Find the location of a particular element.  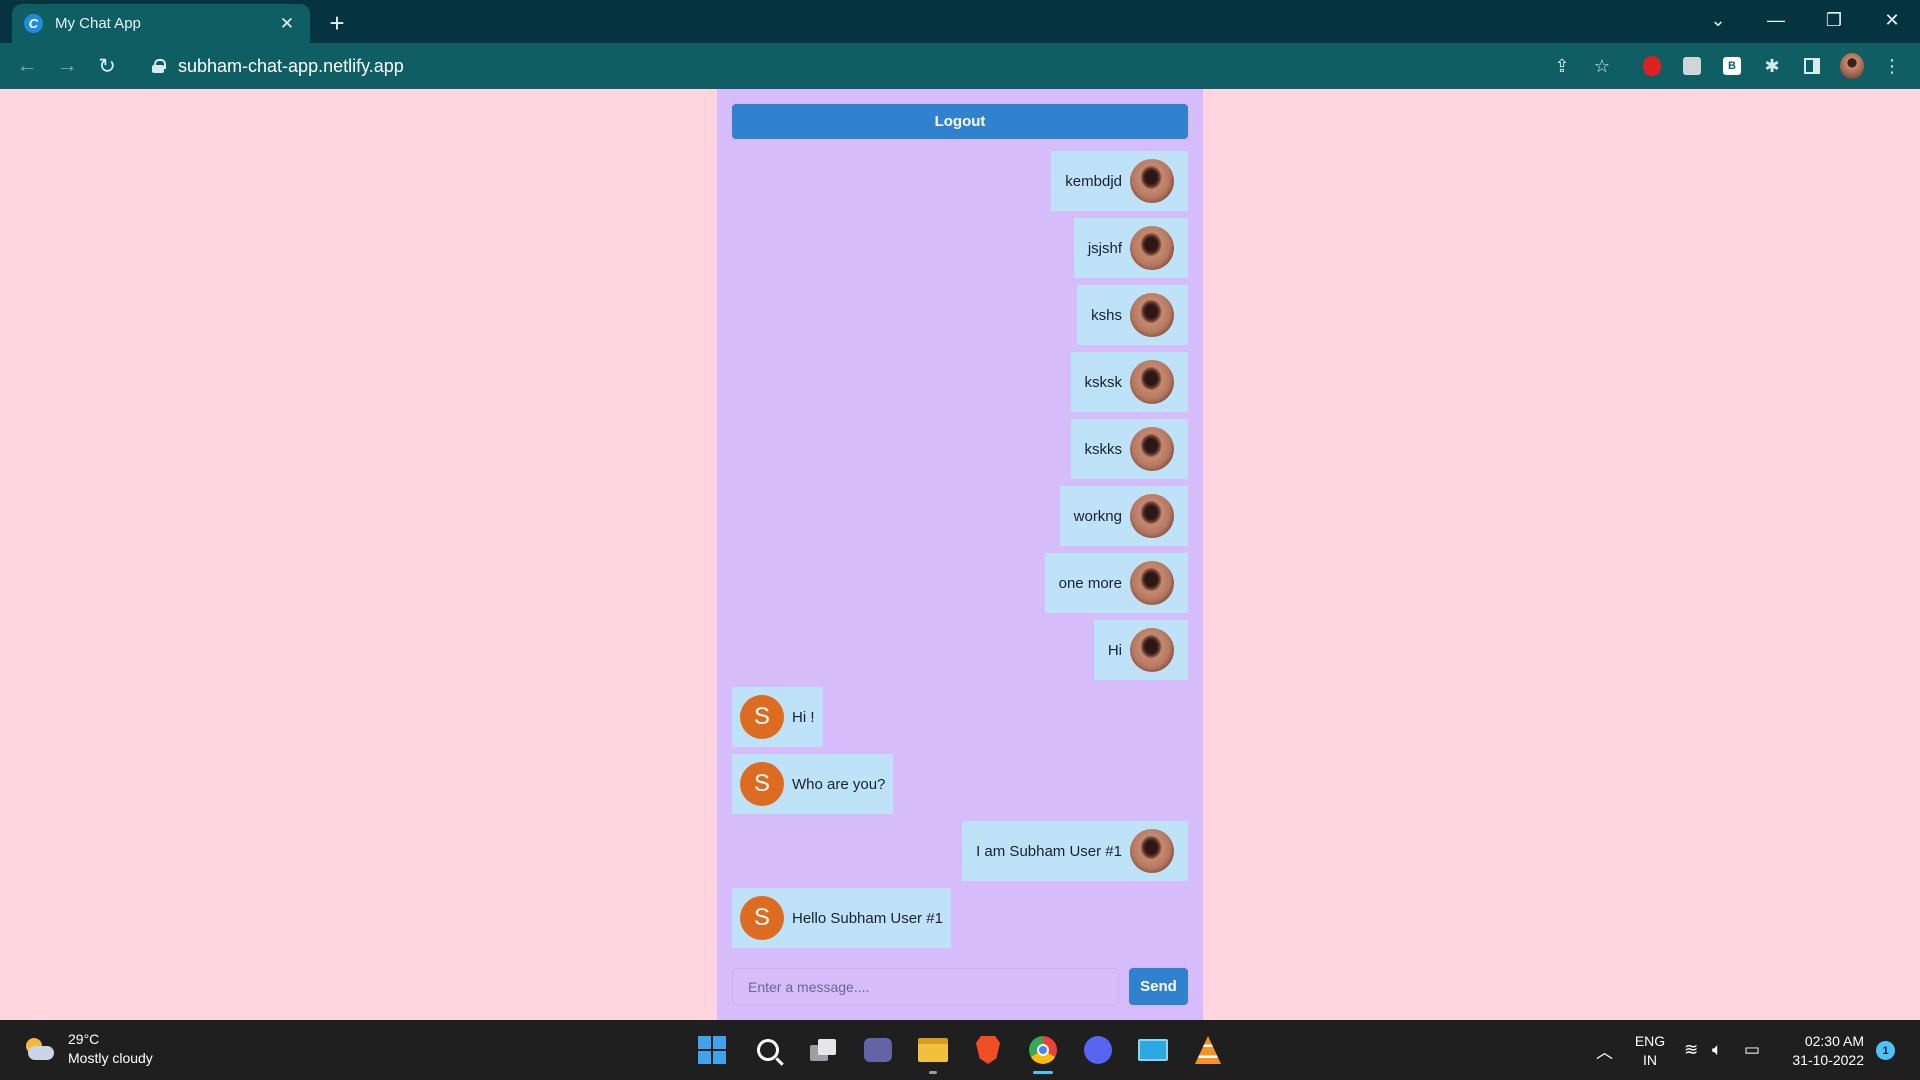

profile-avatar-icon is located at coordinates (1852, 66).